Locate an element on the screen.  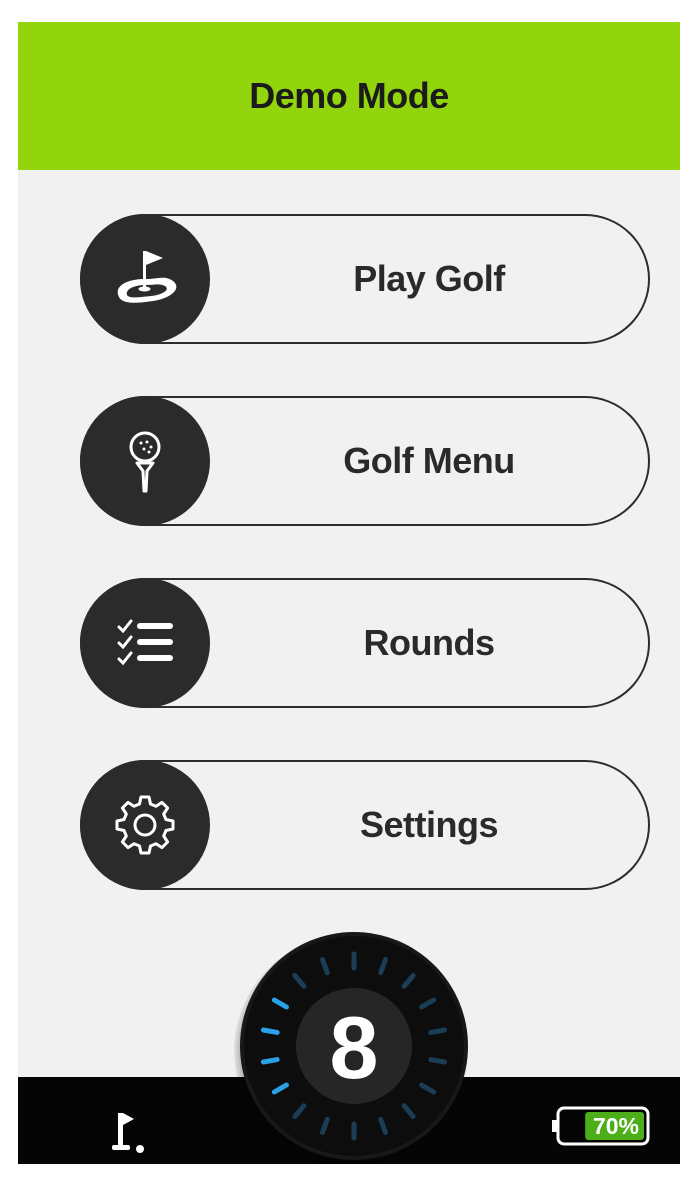
putting-green-flag-icon is located at coordinates (147, 277).